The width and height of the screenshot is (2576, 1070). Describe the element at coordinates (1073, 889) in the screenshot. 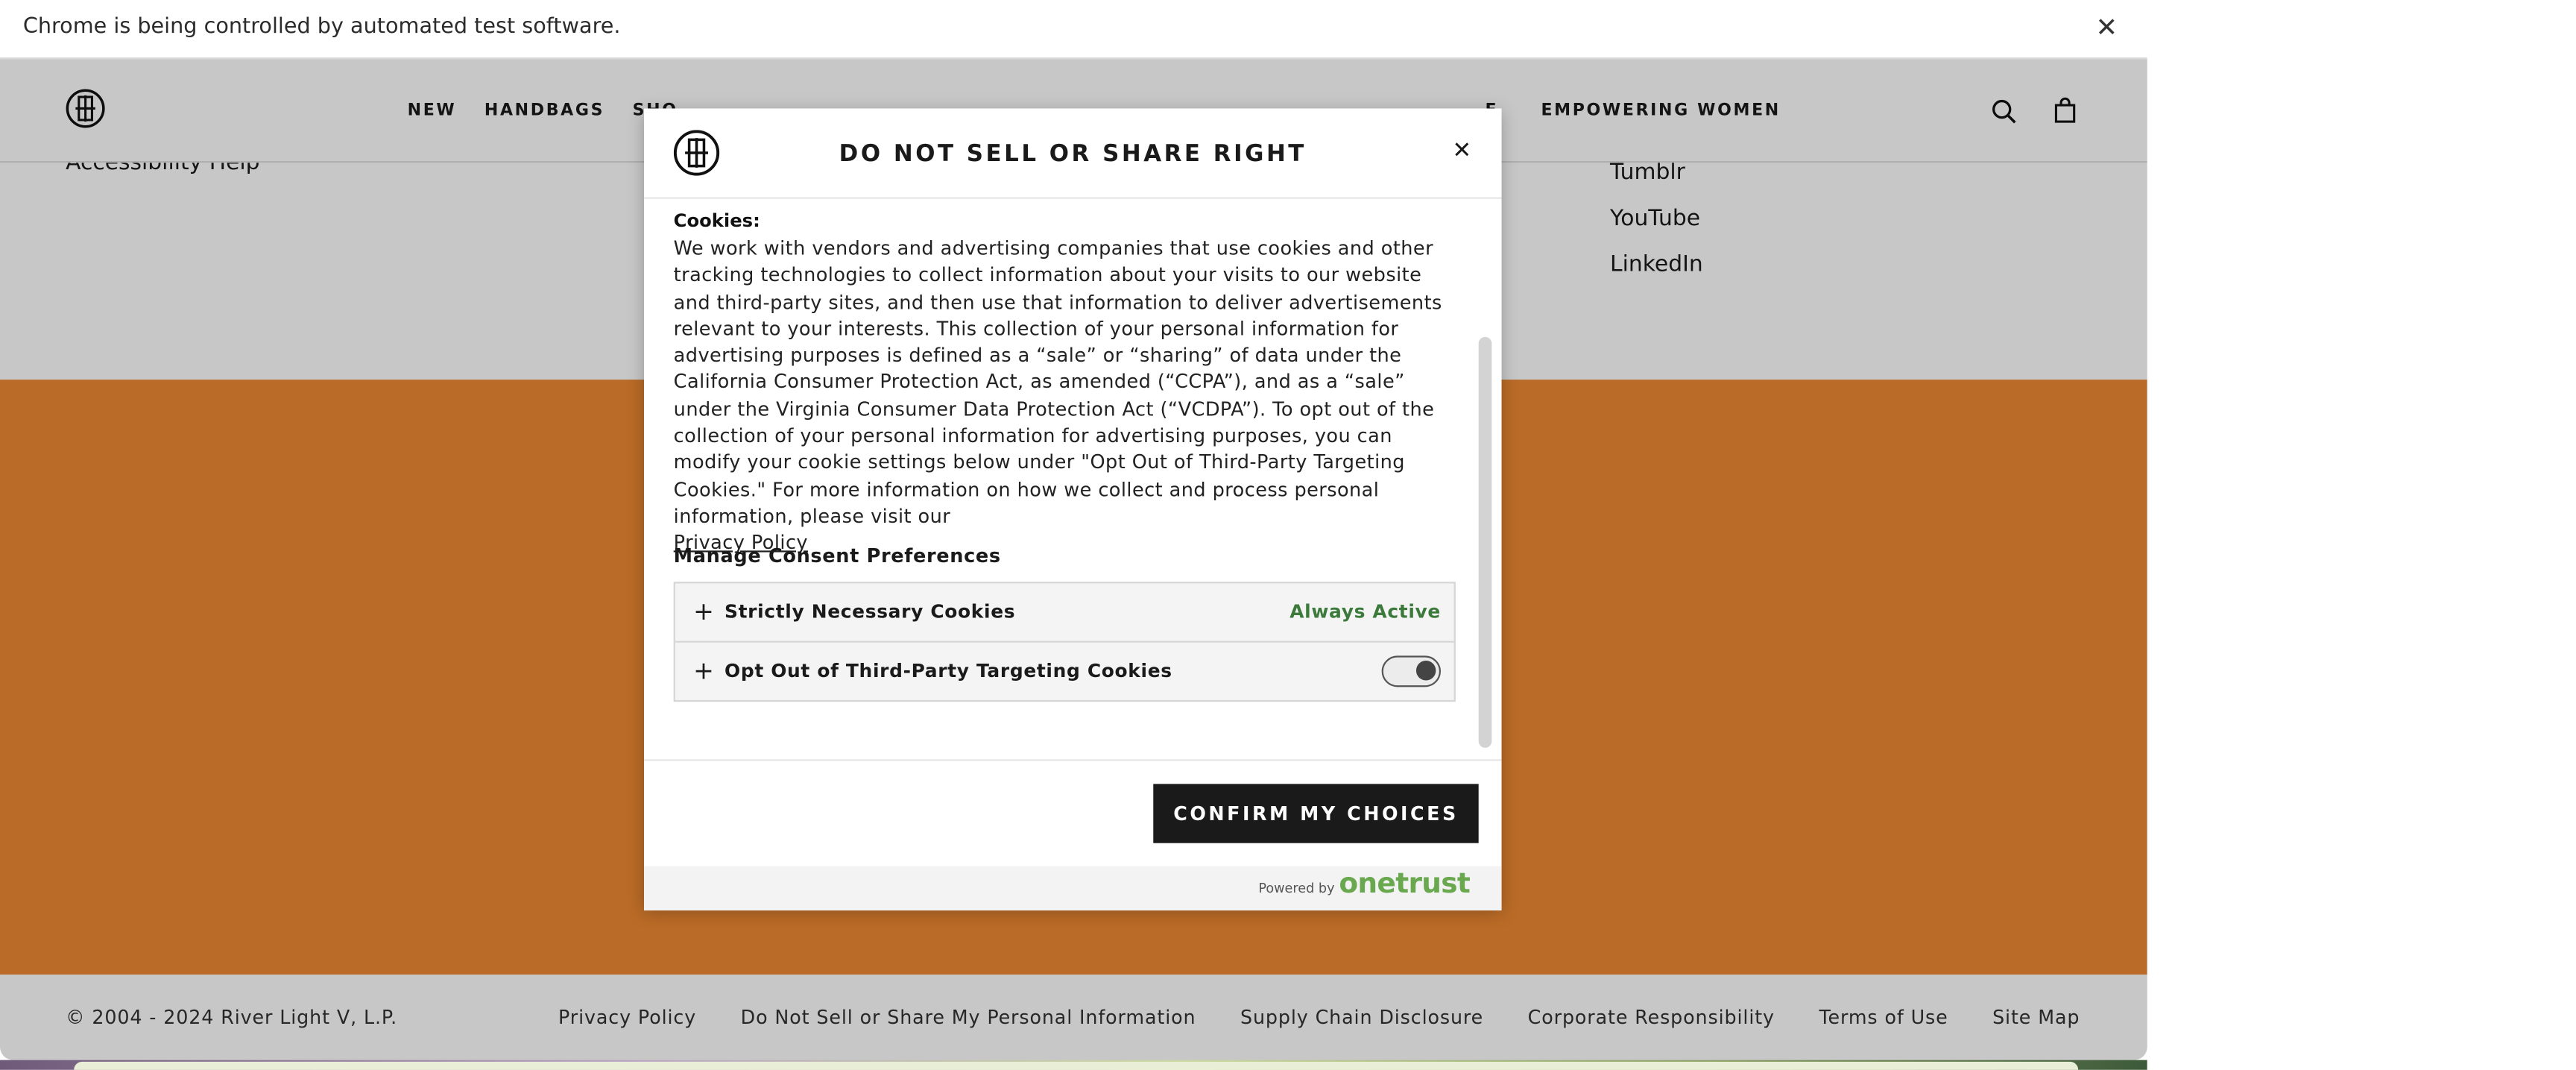

I see `powered-by-bar: Powered by onetrust` at that location.